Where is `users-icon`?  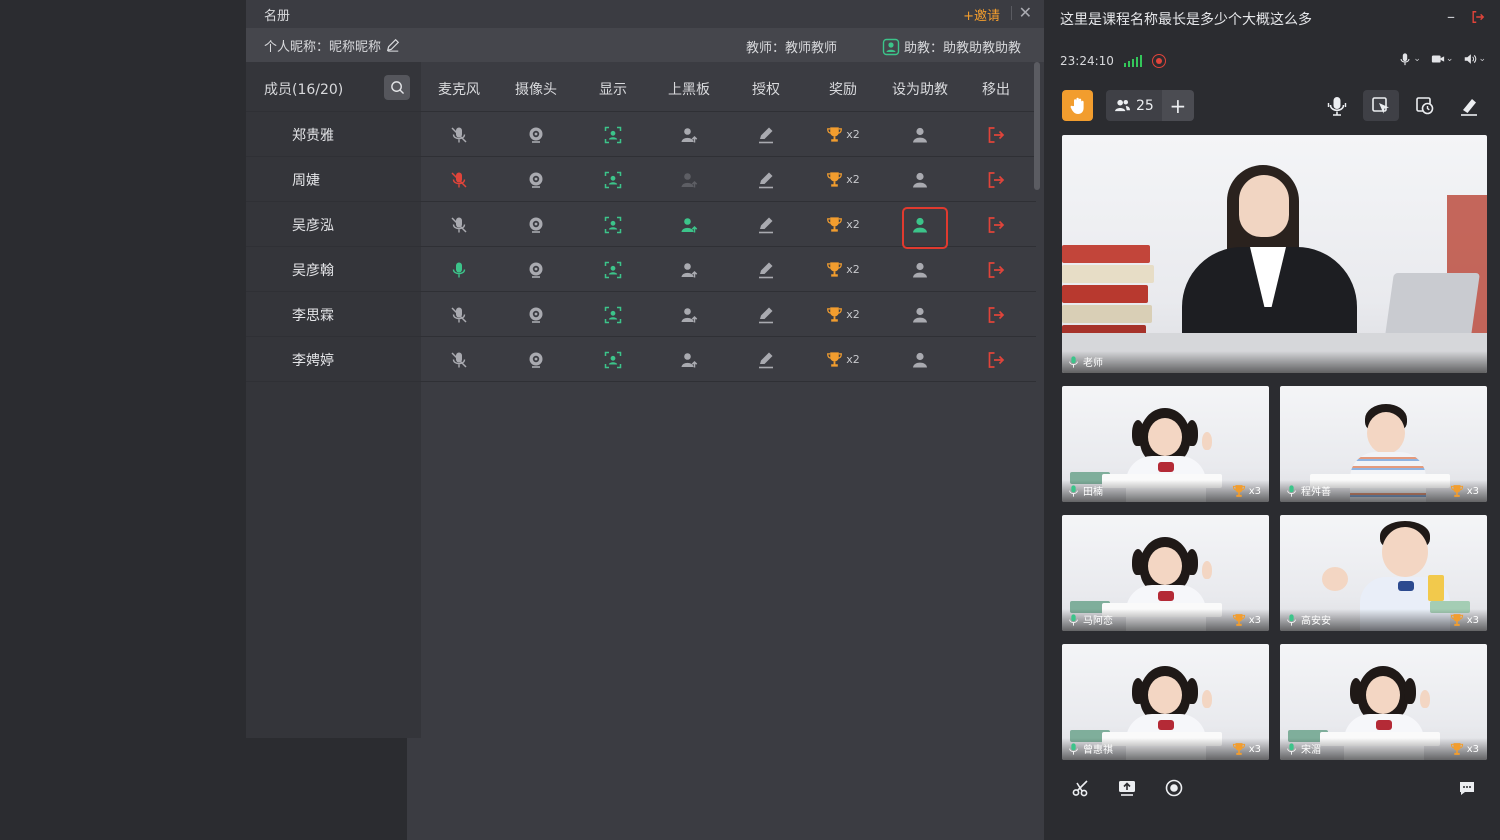
users-icon is located at coordinates (1122, 105).